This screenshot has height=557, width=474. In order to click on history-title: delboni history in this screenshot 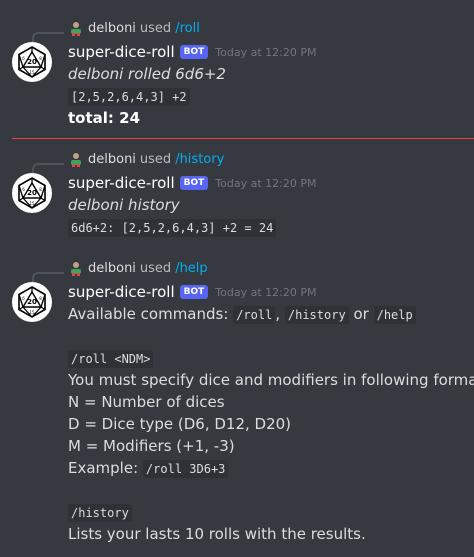, I will do `click(124, 205)`.